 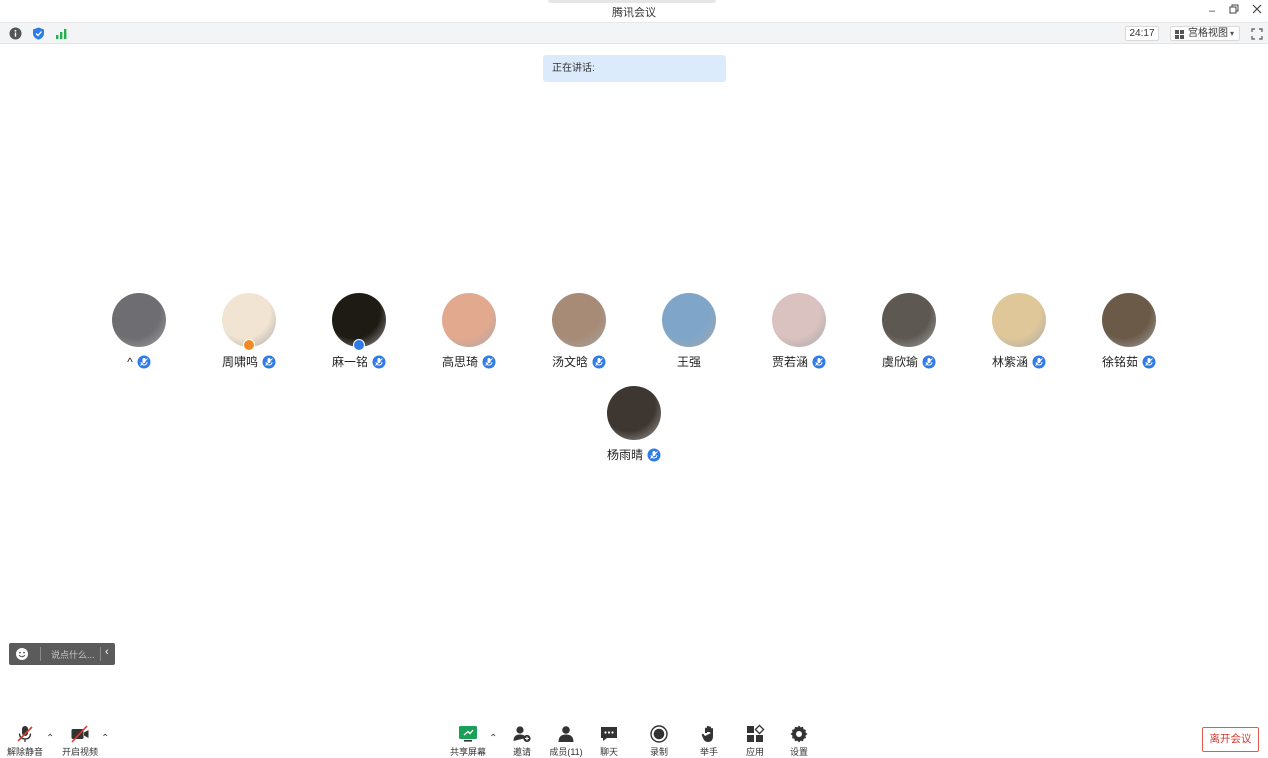 I want to click on apps-icon, so click(x=756, y=733).